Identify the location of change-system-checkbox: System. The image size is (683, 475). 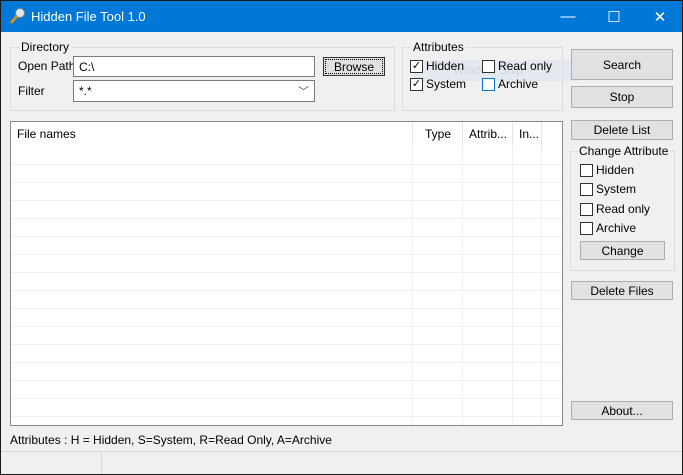
(608, 189).